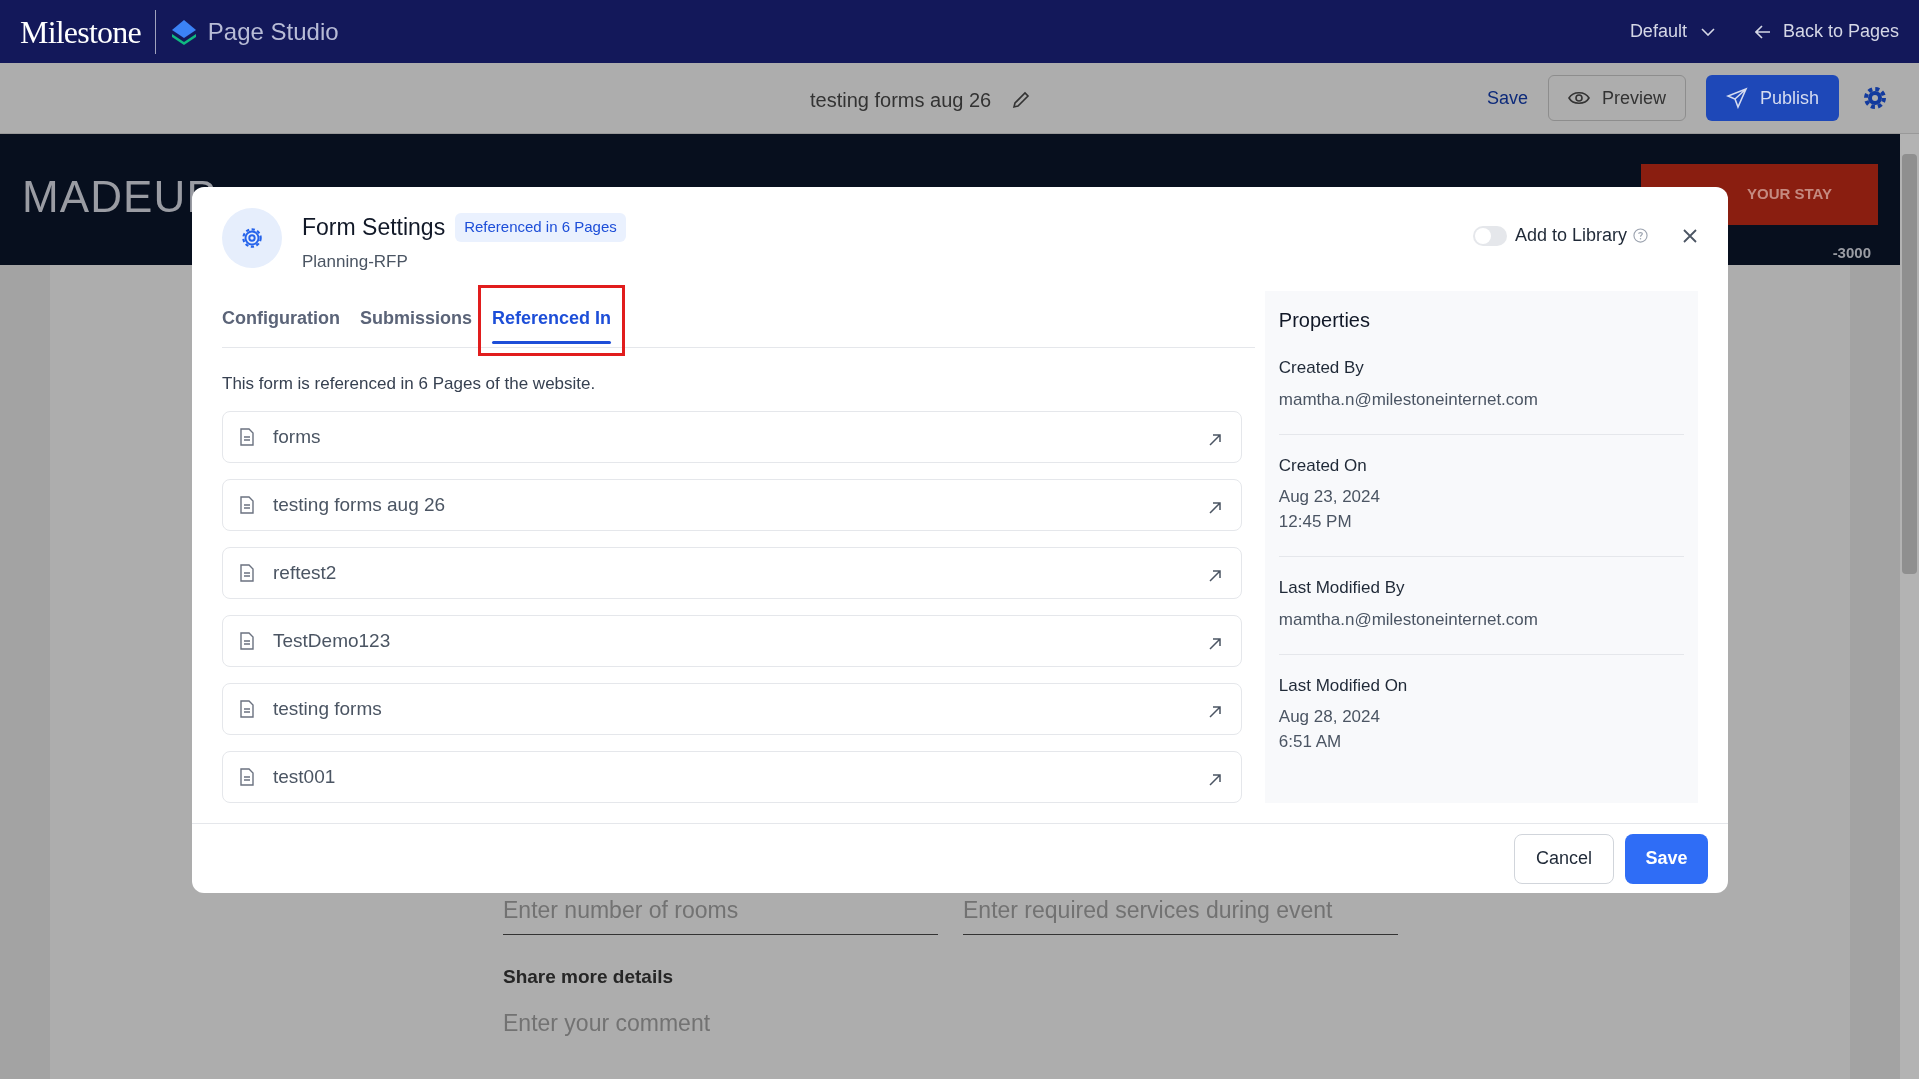  What do you see at coordinates (1343, 685) in the screenshot?
I see `property-label: Last Modified On` at bounding box center [1343, 685].